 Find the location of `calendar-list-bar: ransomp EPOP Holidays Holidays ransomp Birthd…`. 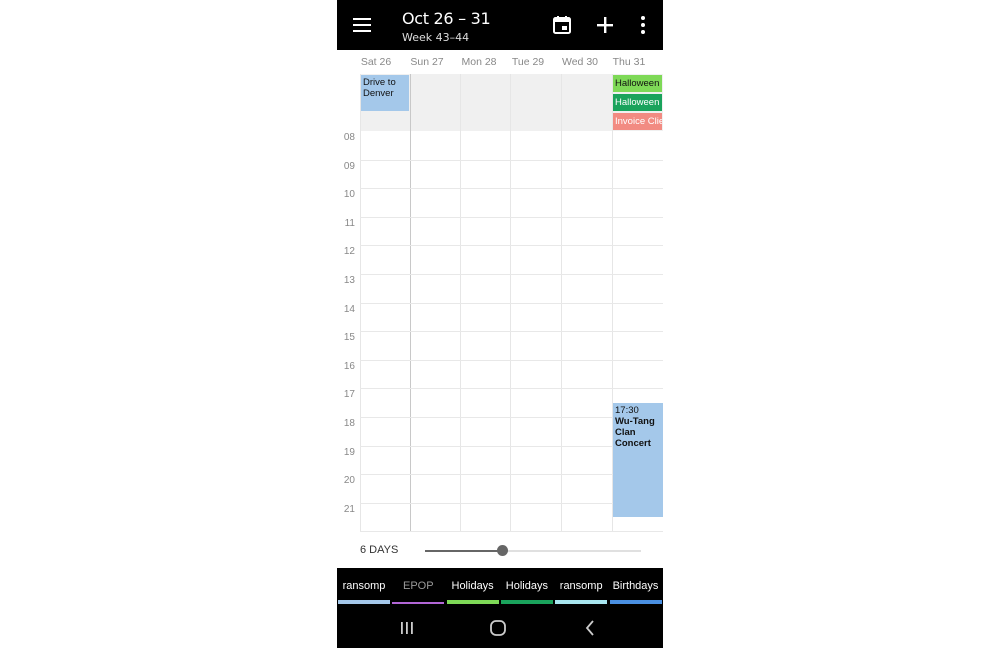

calendar-list-bar: ransomp EPOP Holidays Holidays ransomp Birthd… is located at coordinates (500, 587).